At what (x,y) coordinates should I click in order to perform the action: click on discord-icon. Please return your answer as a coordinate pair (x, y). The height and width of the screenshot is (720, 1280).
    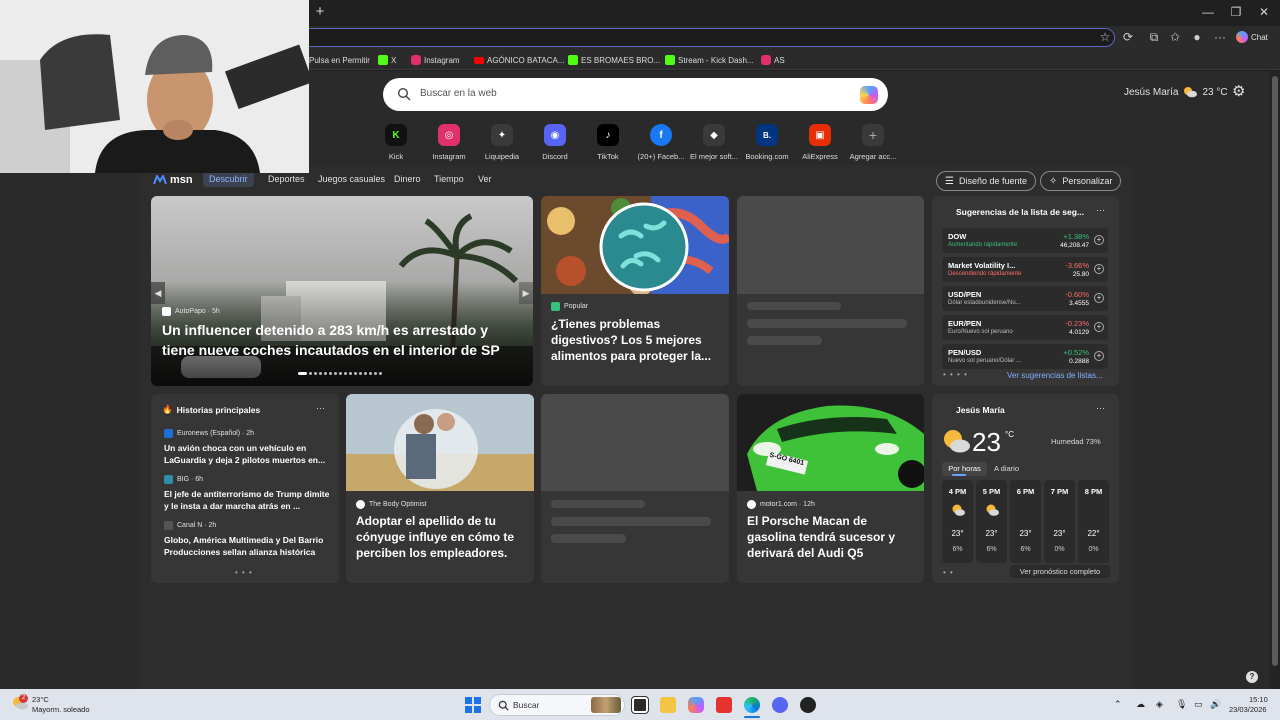
    Looking at the image, I should click on (780, 705).